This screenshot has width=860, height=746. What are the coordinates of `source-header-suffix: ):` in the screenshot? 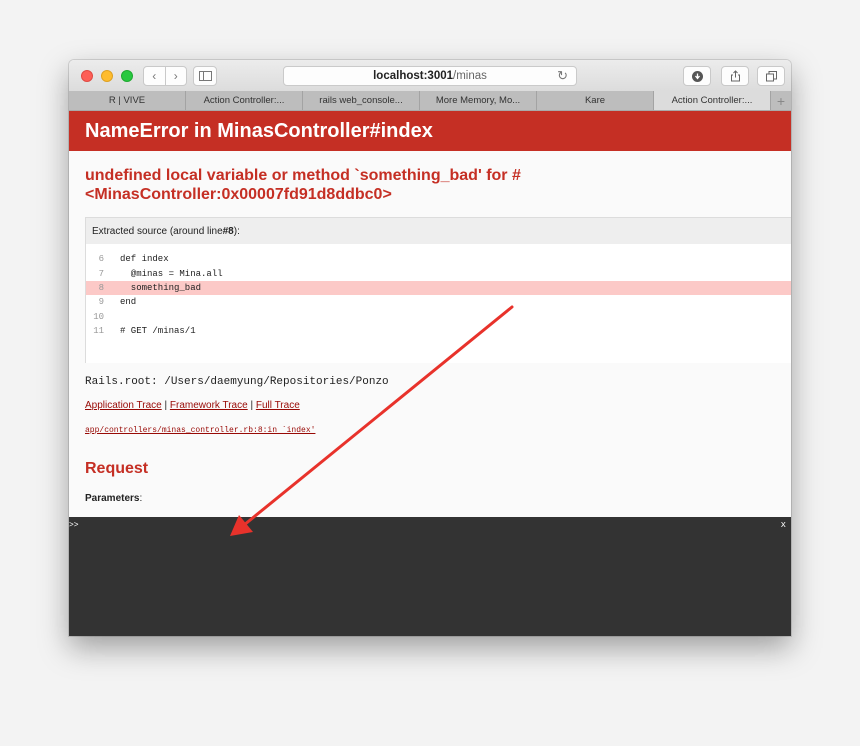 It's located at (236, 231).